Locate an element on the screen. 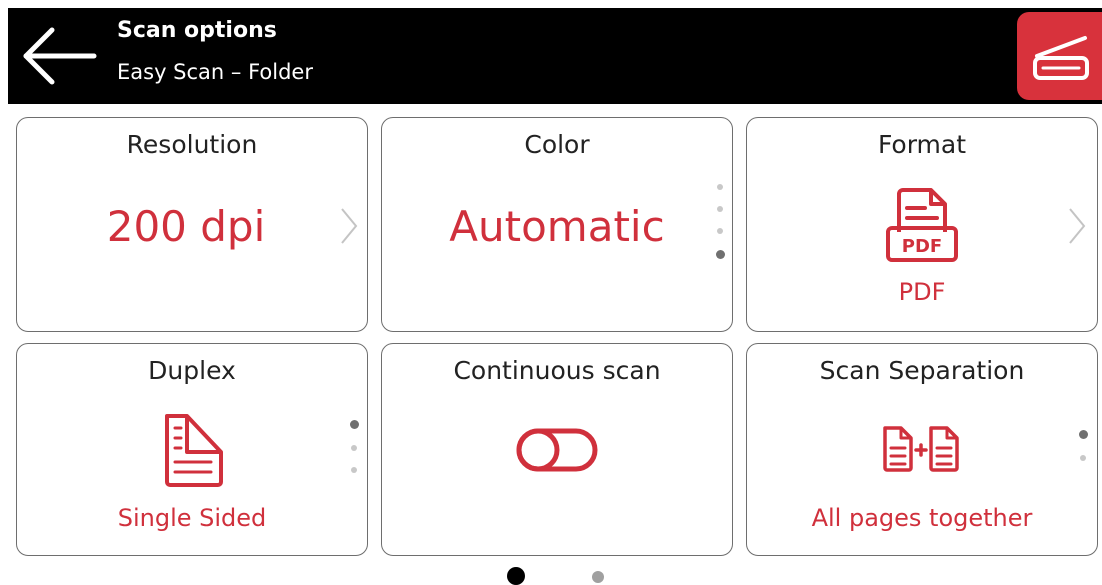 This screenshot has width=1102, height=585. scan-separation-tile: Scan Separation All pages together is located at coordinates (922, 449).